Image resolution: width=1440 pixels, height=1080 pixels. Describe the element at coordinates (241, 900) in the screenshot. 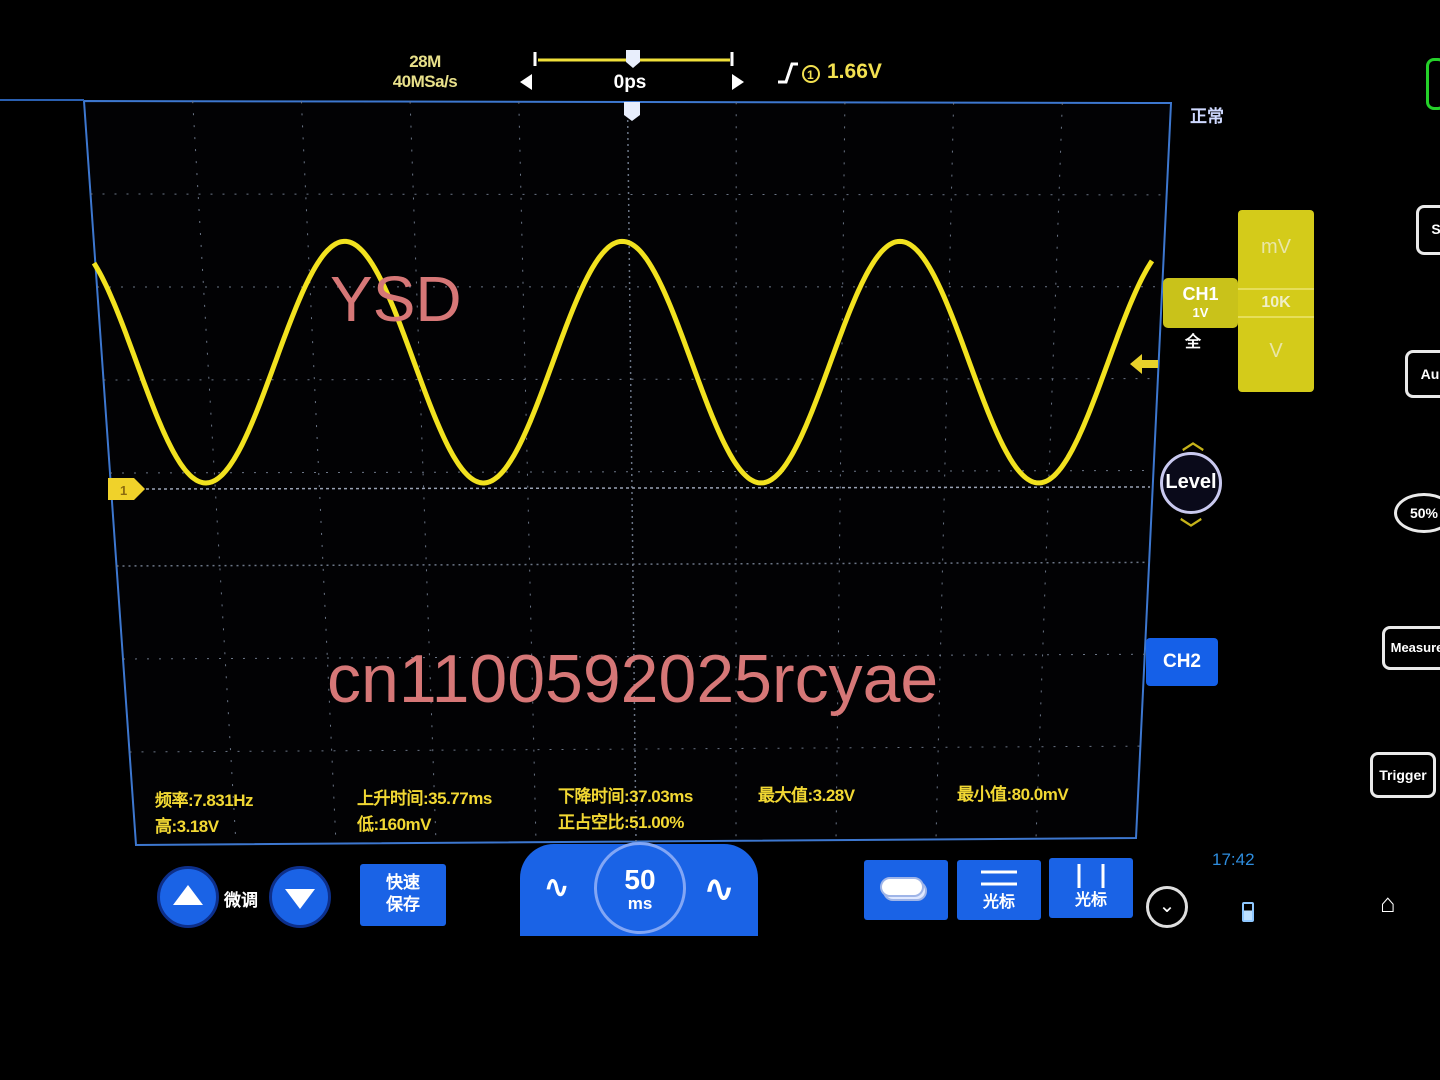

I see `fine-adjust-label: 微调` at that location.